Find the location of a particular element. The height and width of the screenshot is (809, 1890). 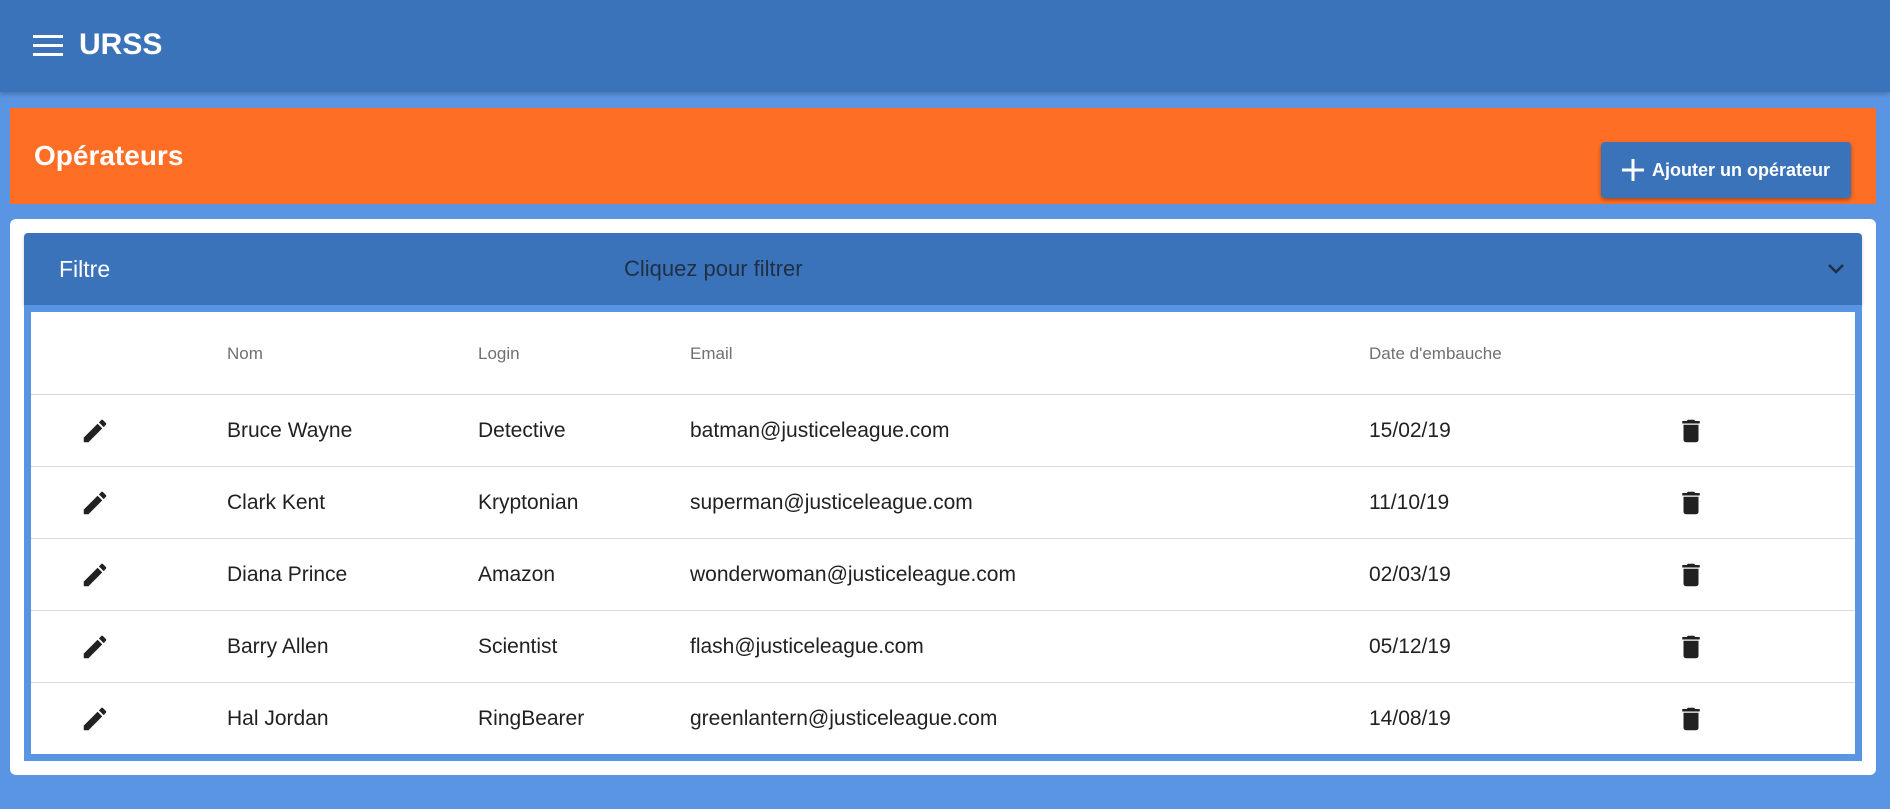

page-title: Opérateurs is located at coordinates (109, 155).